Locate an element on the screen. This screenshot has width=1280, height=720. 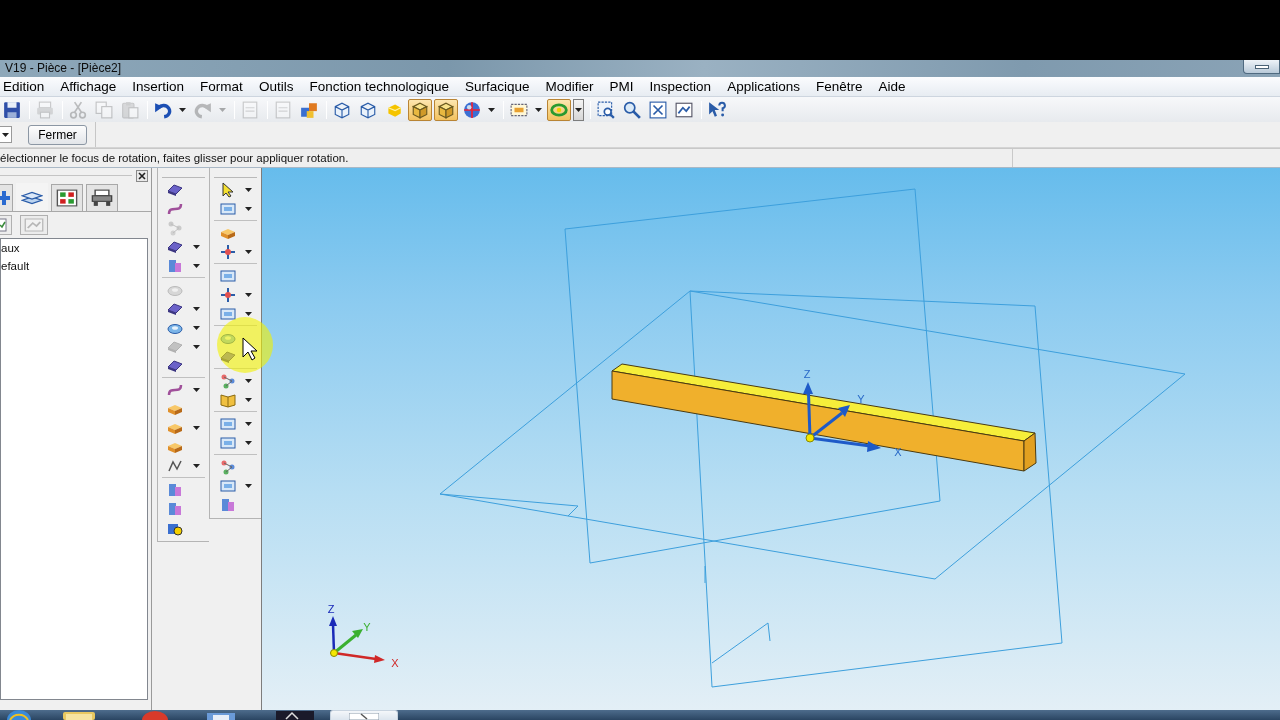
menu-item: Edition is located at coordinates (26, 86).